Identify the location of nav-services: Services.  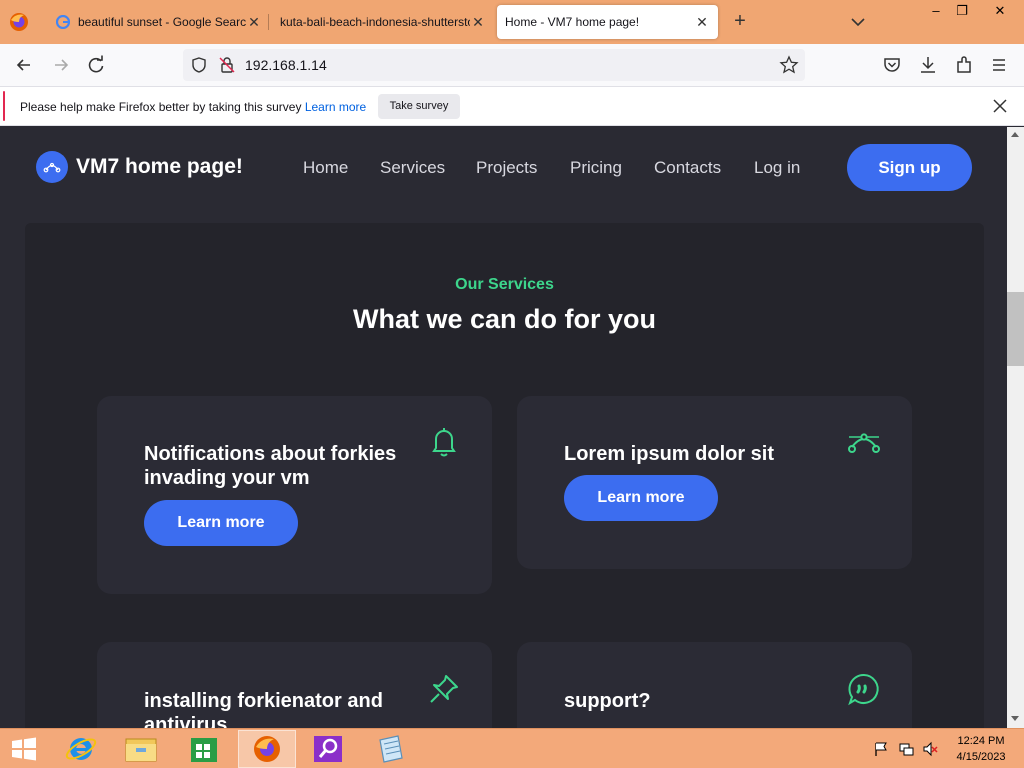
(412, 168).